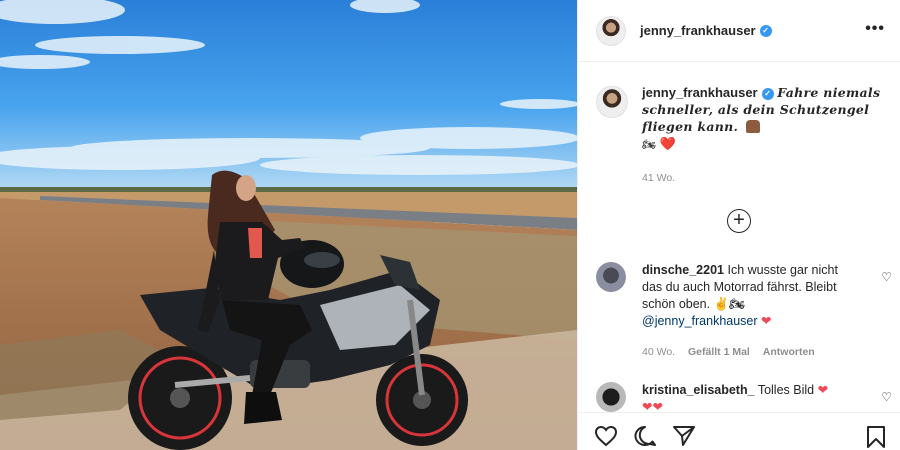 This screenshot has width=900, height=450. I want to click on comment-likes-count: Gefällt 1 Mal, so click(719, 352).